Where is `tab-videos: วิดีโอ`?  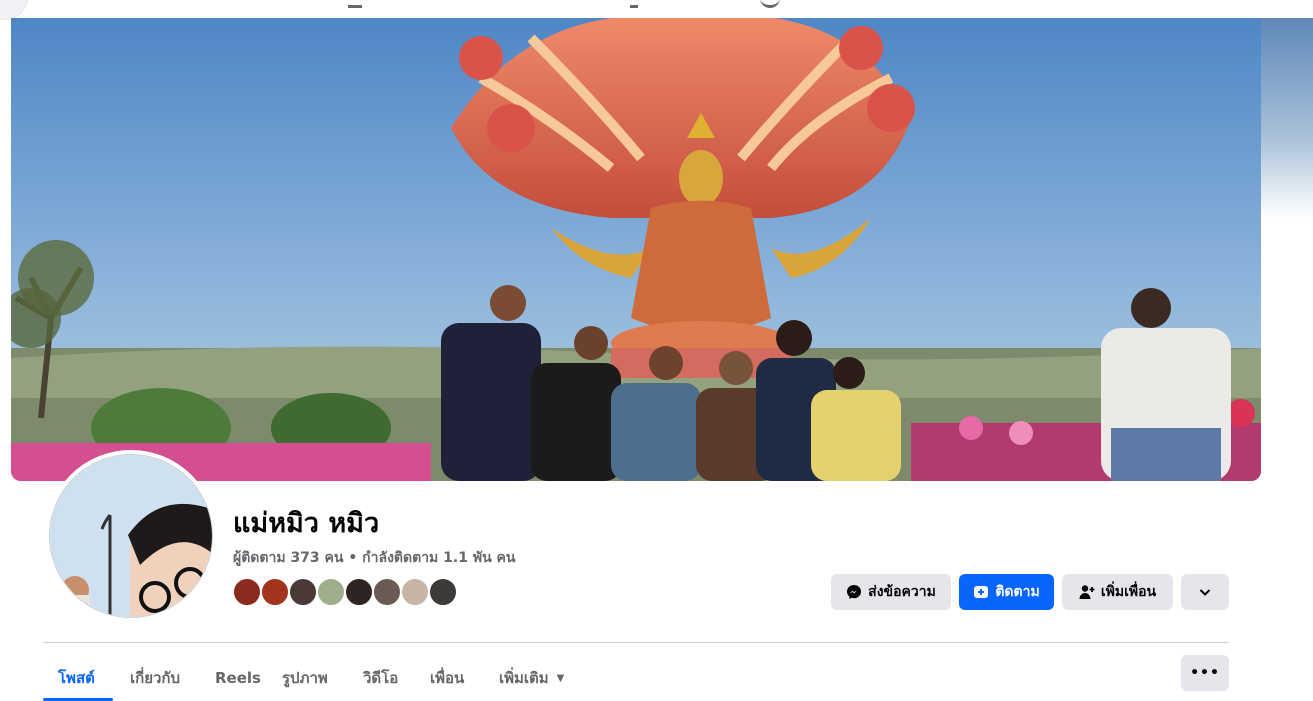
tab-videos: วิดีโอ is located at coordinates (380, 678).